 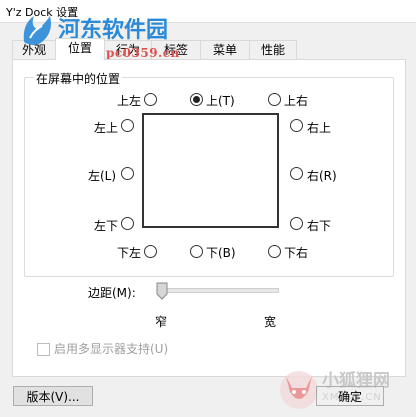 What do you see at coordinates (274, 99) in the screenshot?
I see `radio-top-right` at bounding box center [274, 99].